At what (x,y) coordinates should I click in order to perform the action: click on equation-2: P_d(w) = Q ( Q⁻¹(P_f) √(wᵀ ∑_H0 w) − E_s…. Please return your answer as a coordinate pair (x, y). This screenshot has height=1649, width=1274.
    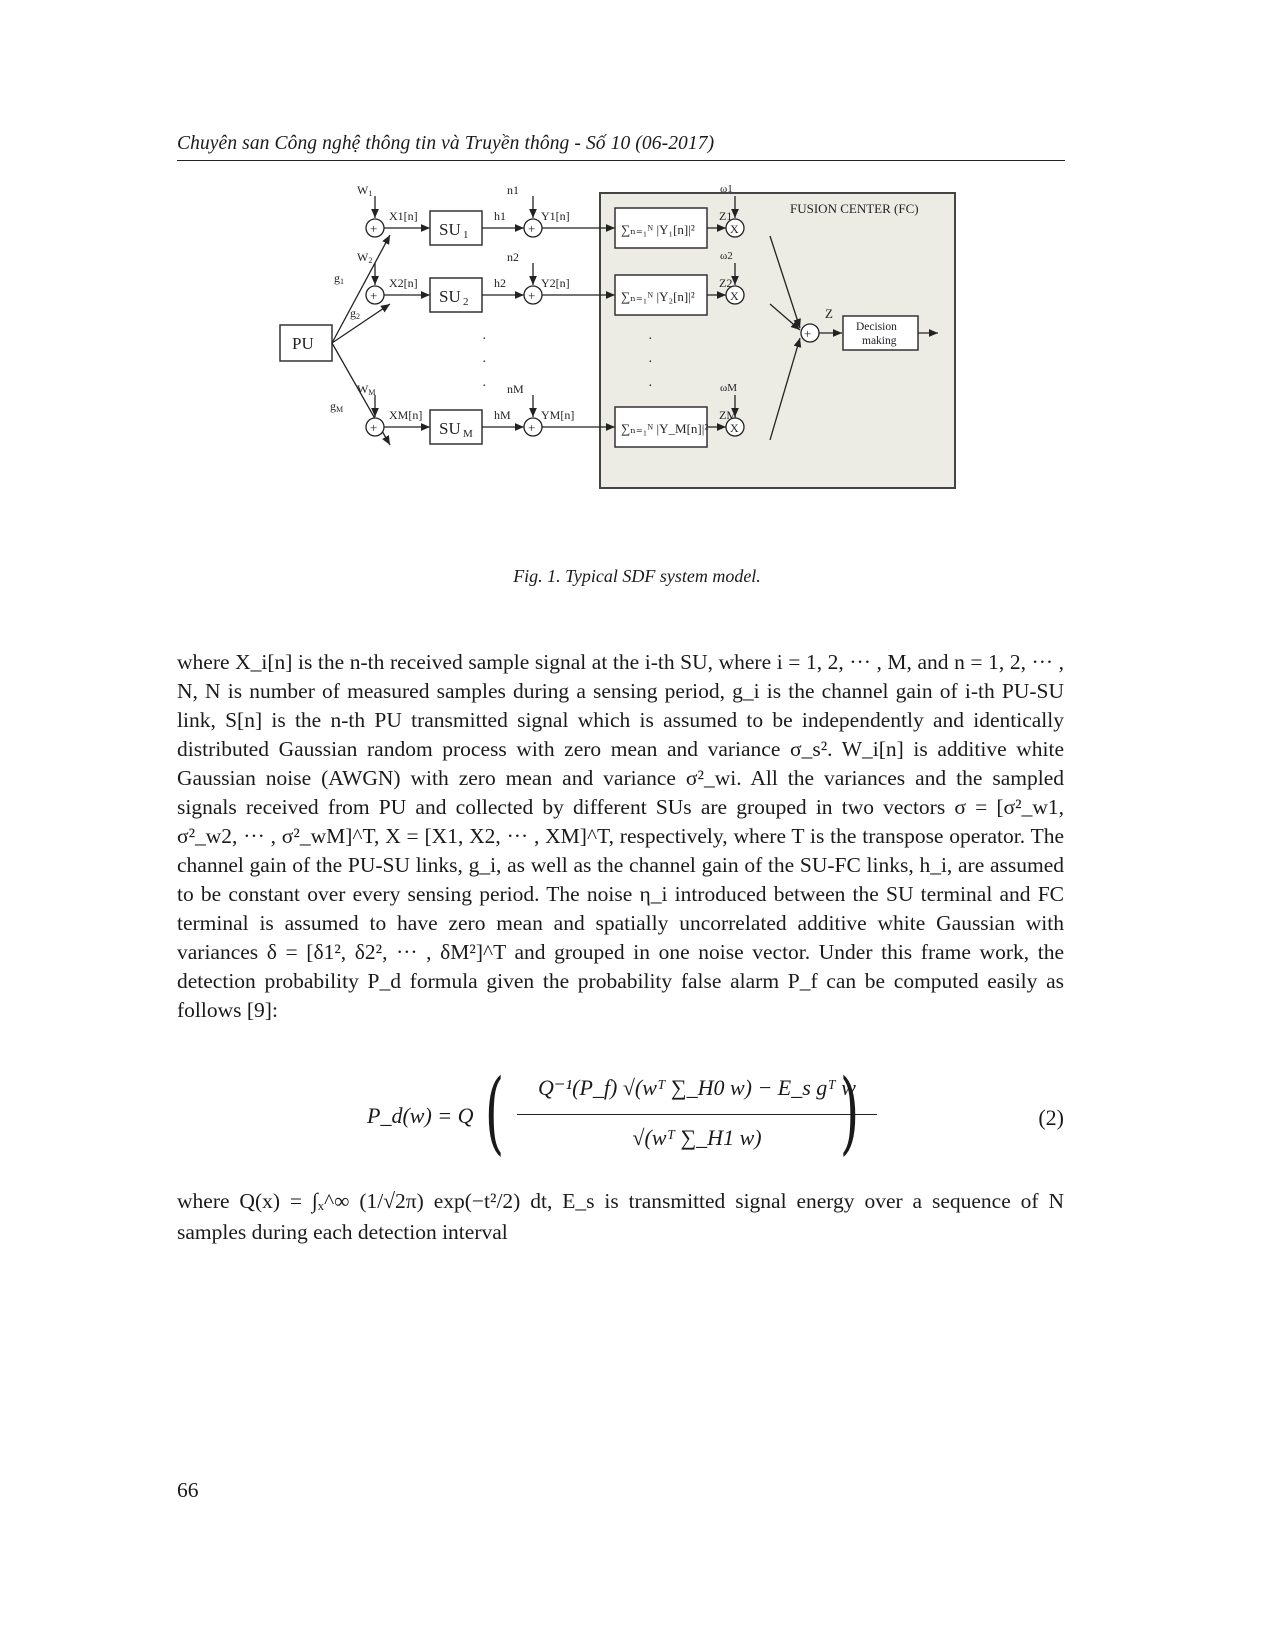
    Looking at the image, I should click on (620, 1118).